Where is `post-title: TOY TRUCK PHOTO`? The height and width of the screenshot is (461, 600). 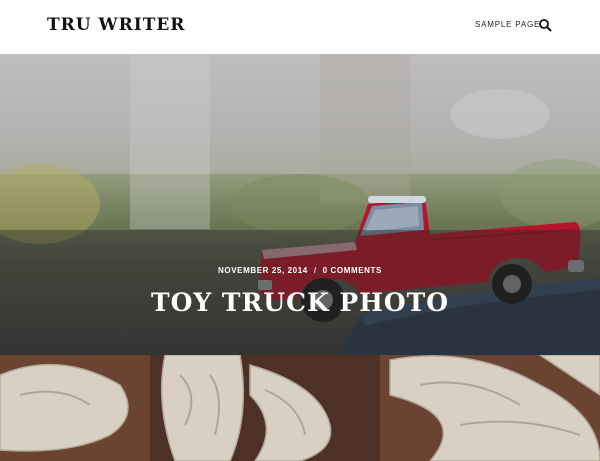
post-title: TOY TRUCK PHOTO is located at coordinates (300, 302).